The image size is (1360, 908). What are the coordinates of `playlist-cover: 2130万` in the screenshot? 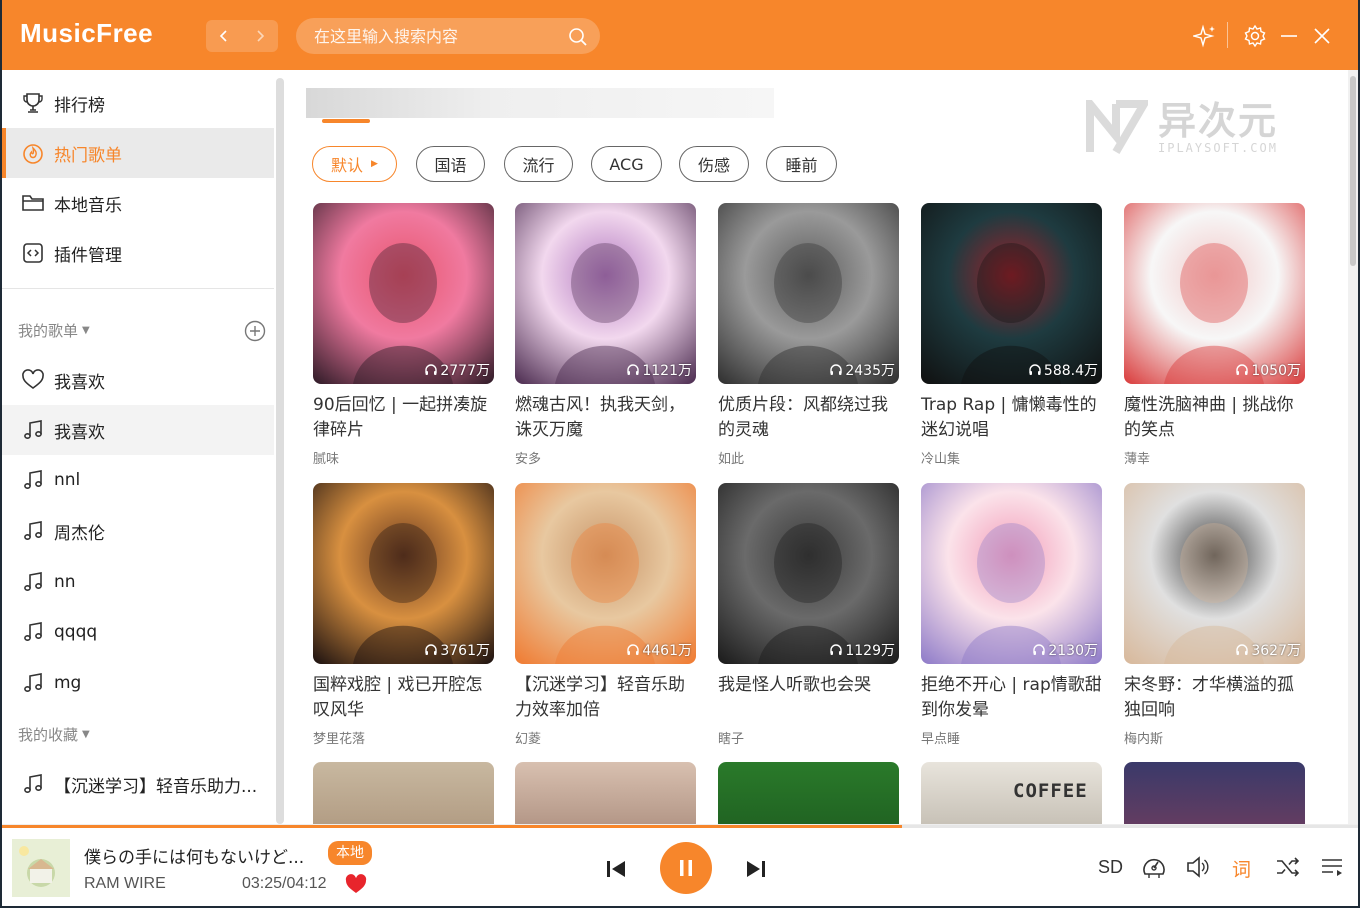 It's located at (1011, 573).